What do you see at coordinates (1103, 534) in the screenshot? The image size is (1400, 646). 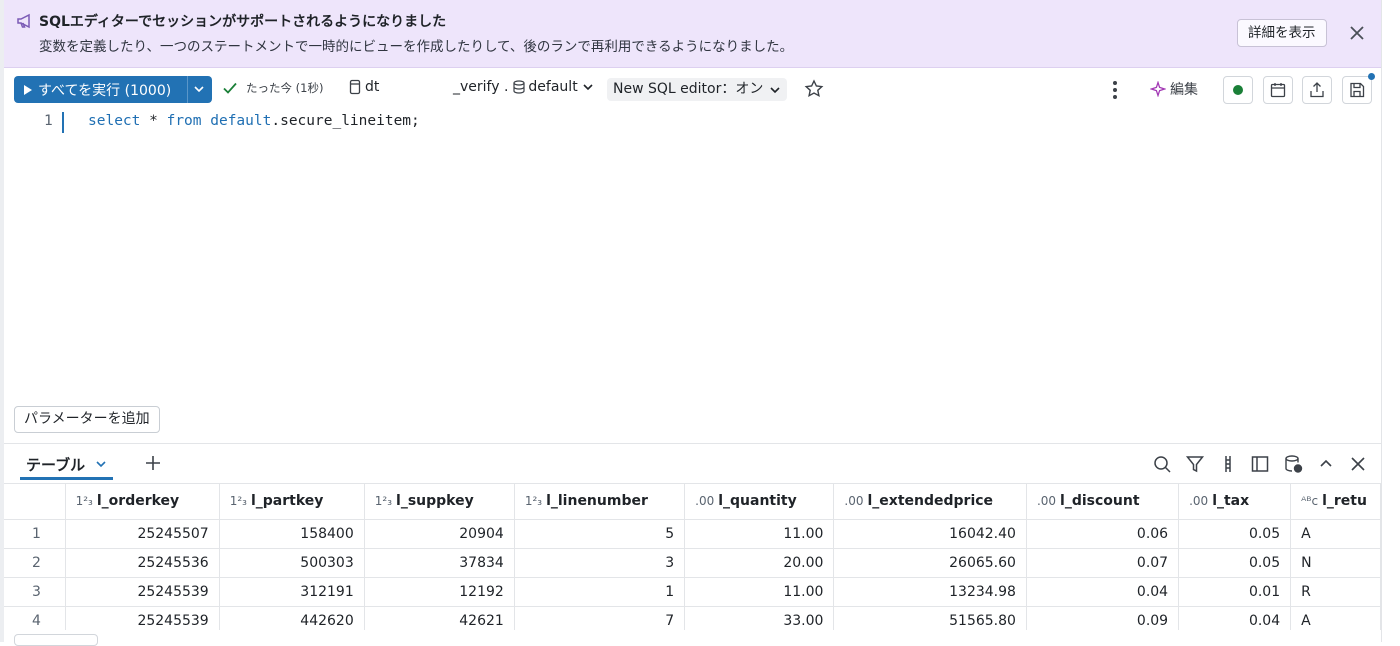 I see `table-cell: 0.06` at bounding box center [1103, 534].